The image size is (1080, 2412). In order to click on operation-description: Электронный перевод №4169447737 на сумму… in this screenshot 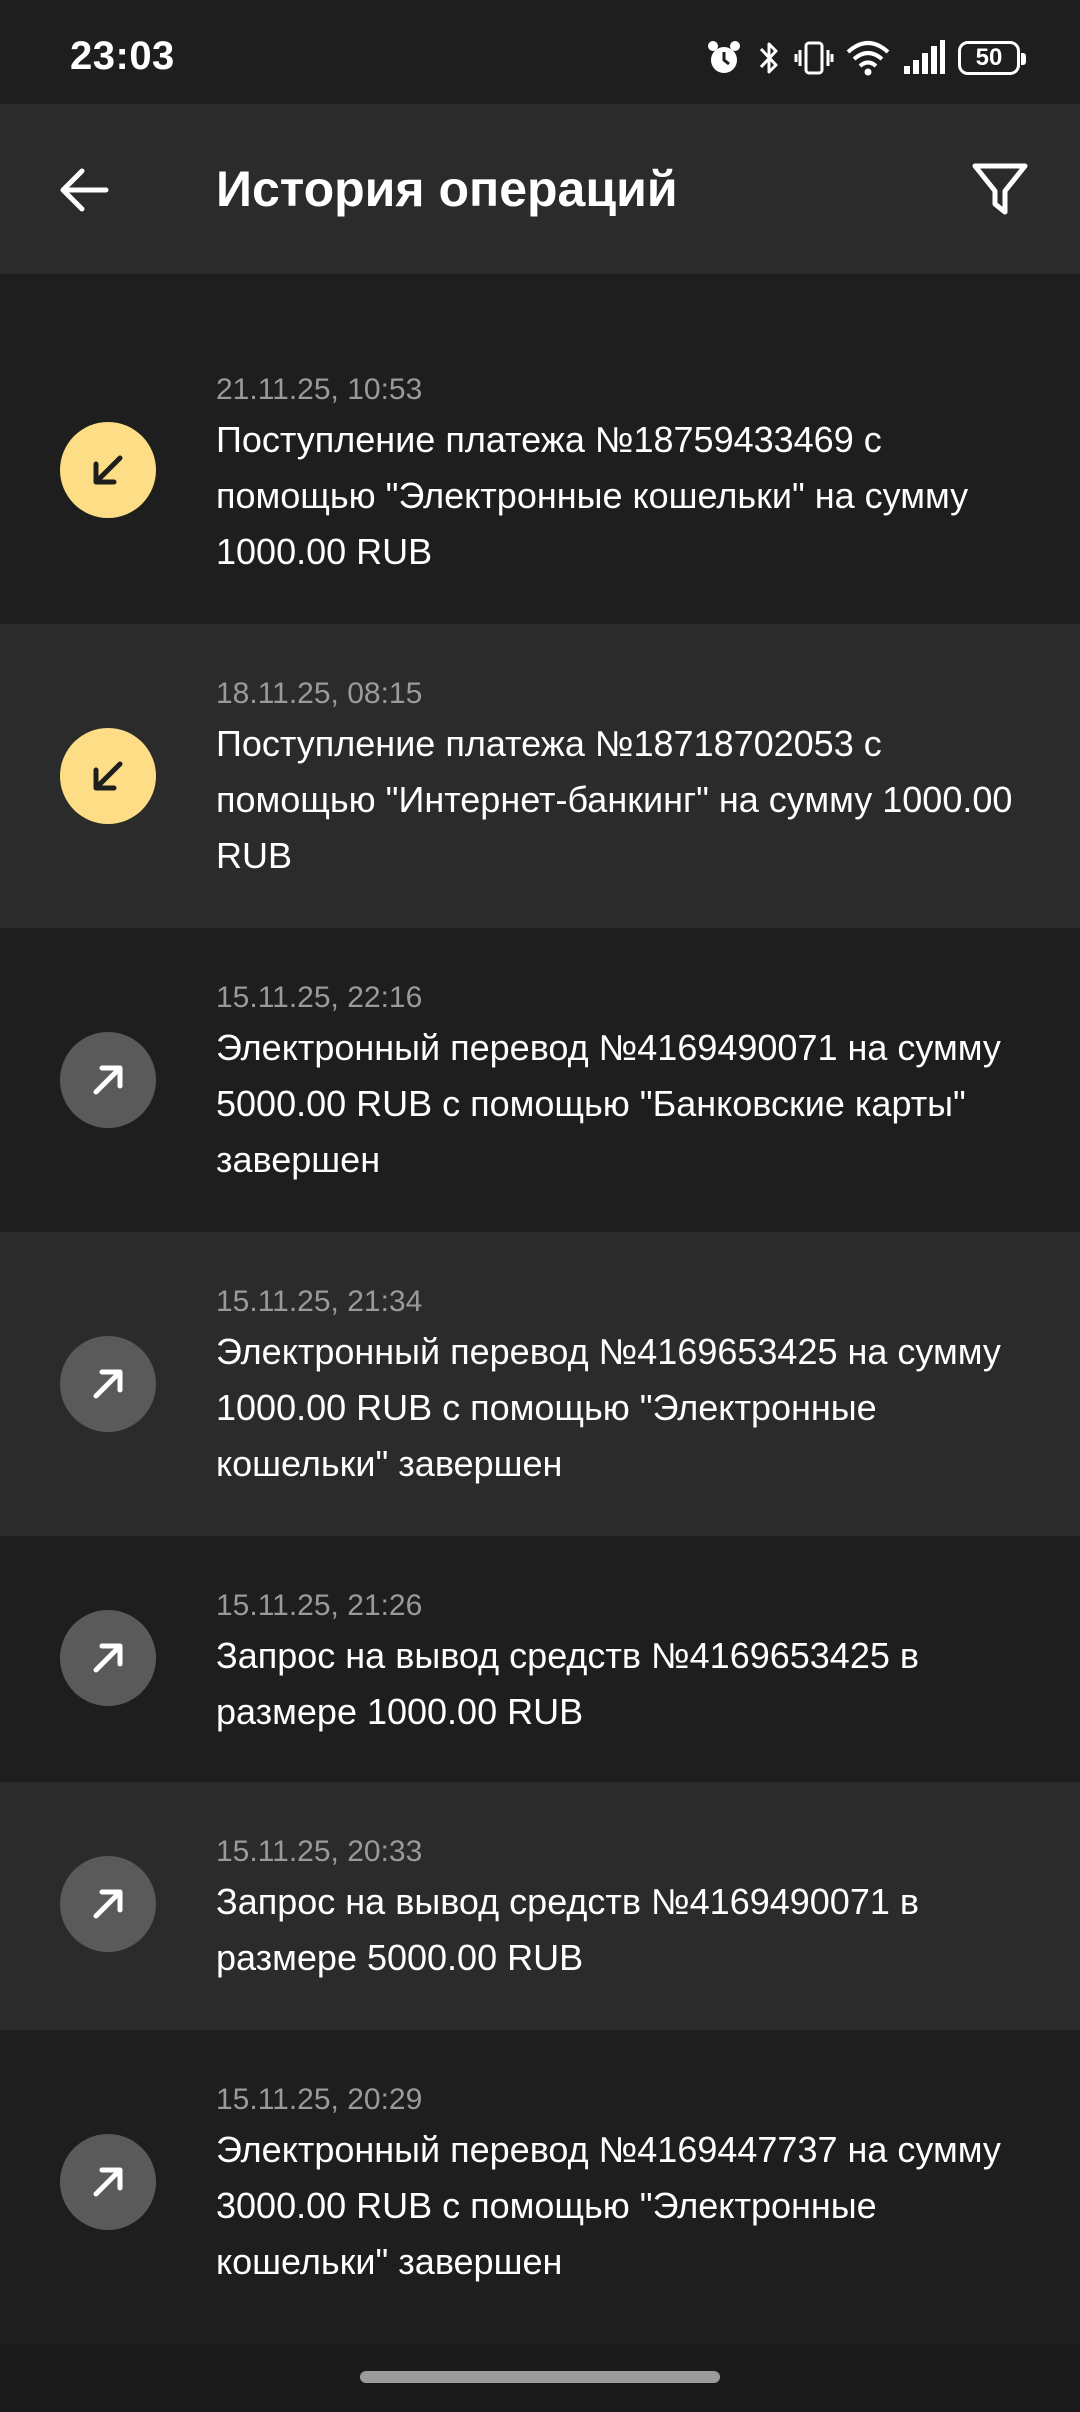, I will do `click(608, 2205)`.